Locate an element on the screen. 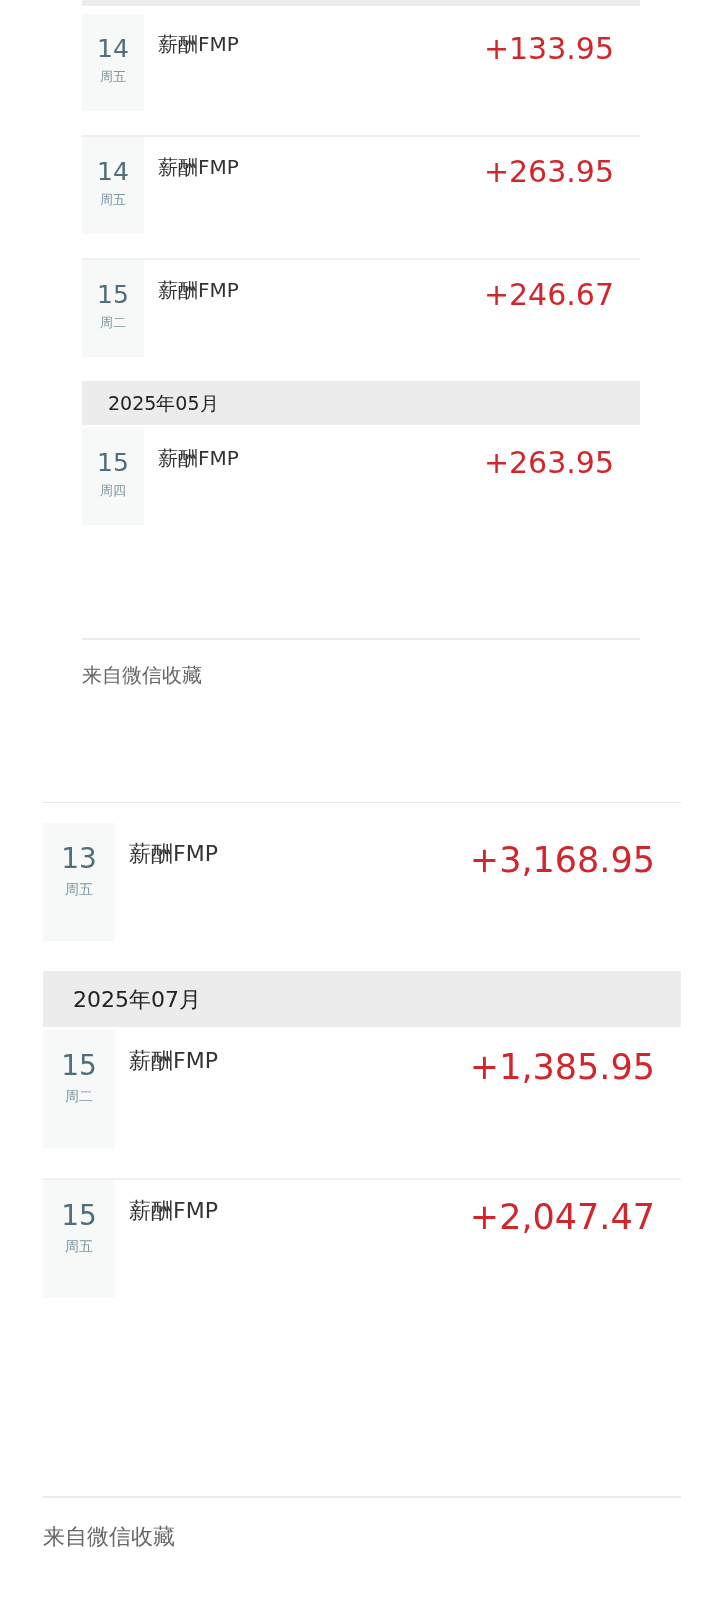 Image resolution: width=724 pixels, height=1600 pixels. transaction-amount: +3,168.95 is located at coordinates (562, 862).